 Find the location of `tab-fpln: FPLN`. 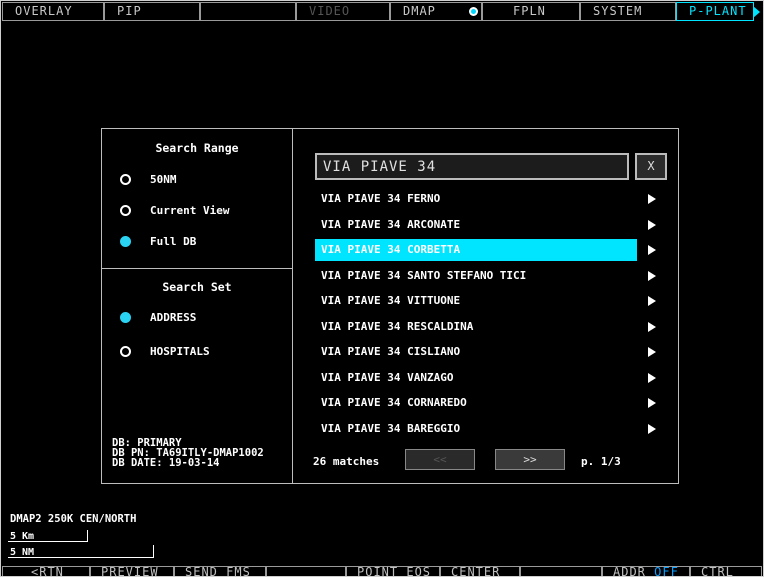

tab-fpln: FPLN is located at coordinates (524, 11).